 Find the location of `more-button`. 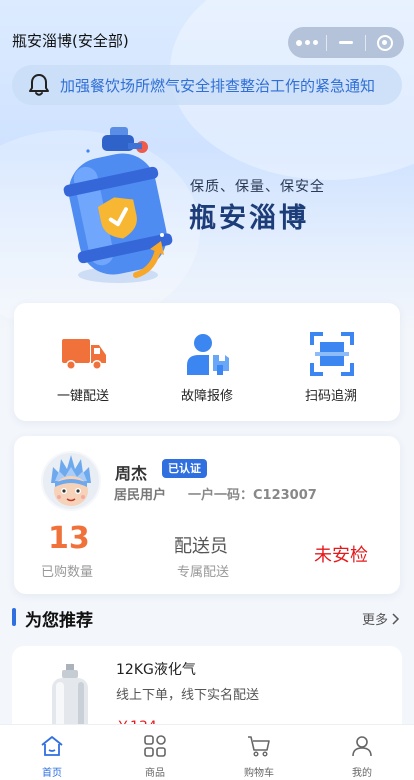

more-button is located at coordinates (307, 42).